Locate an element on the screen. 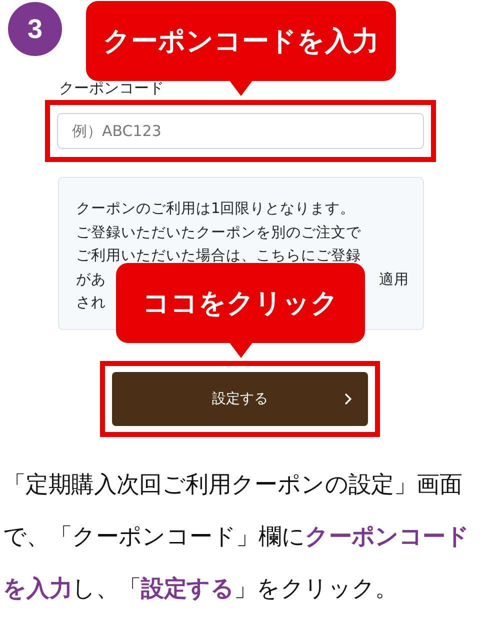  notice-text: ご登録いただいたクーポンを別のご注文で is located at coordinates (218, 233).